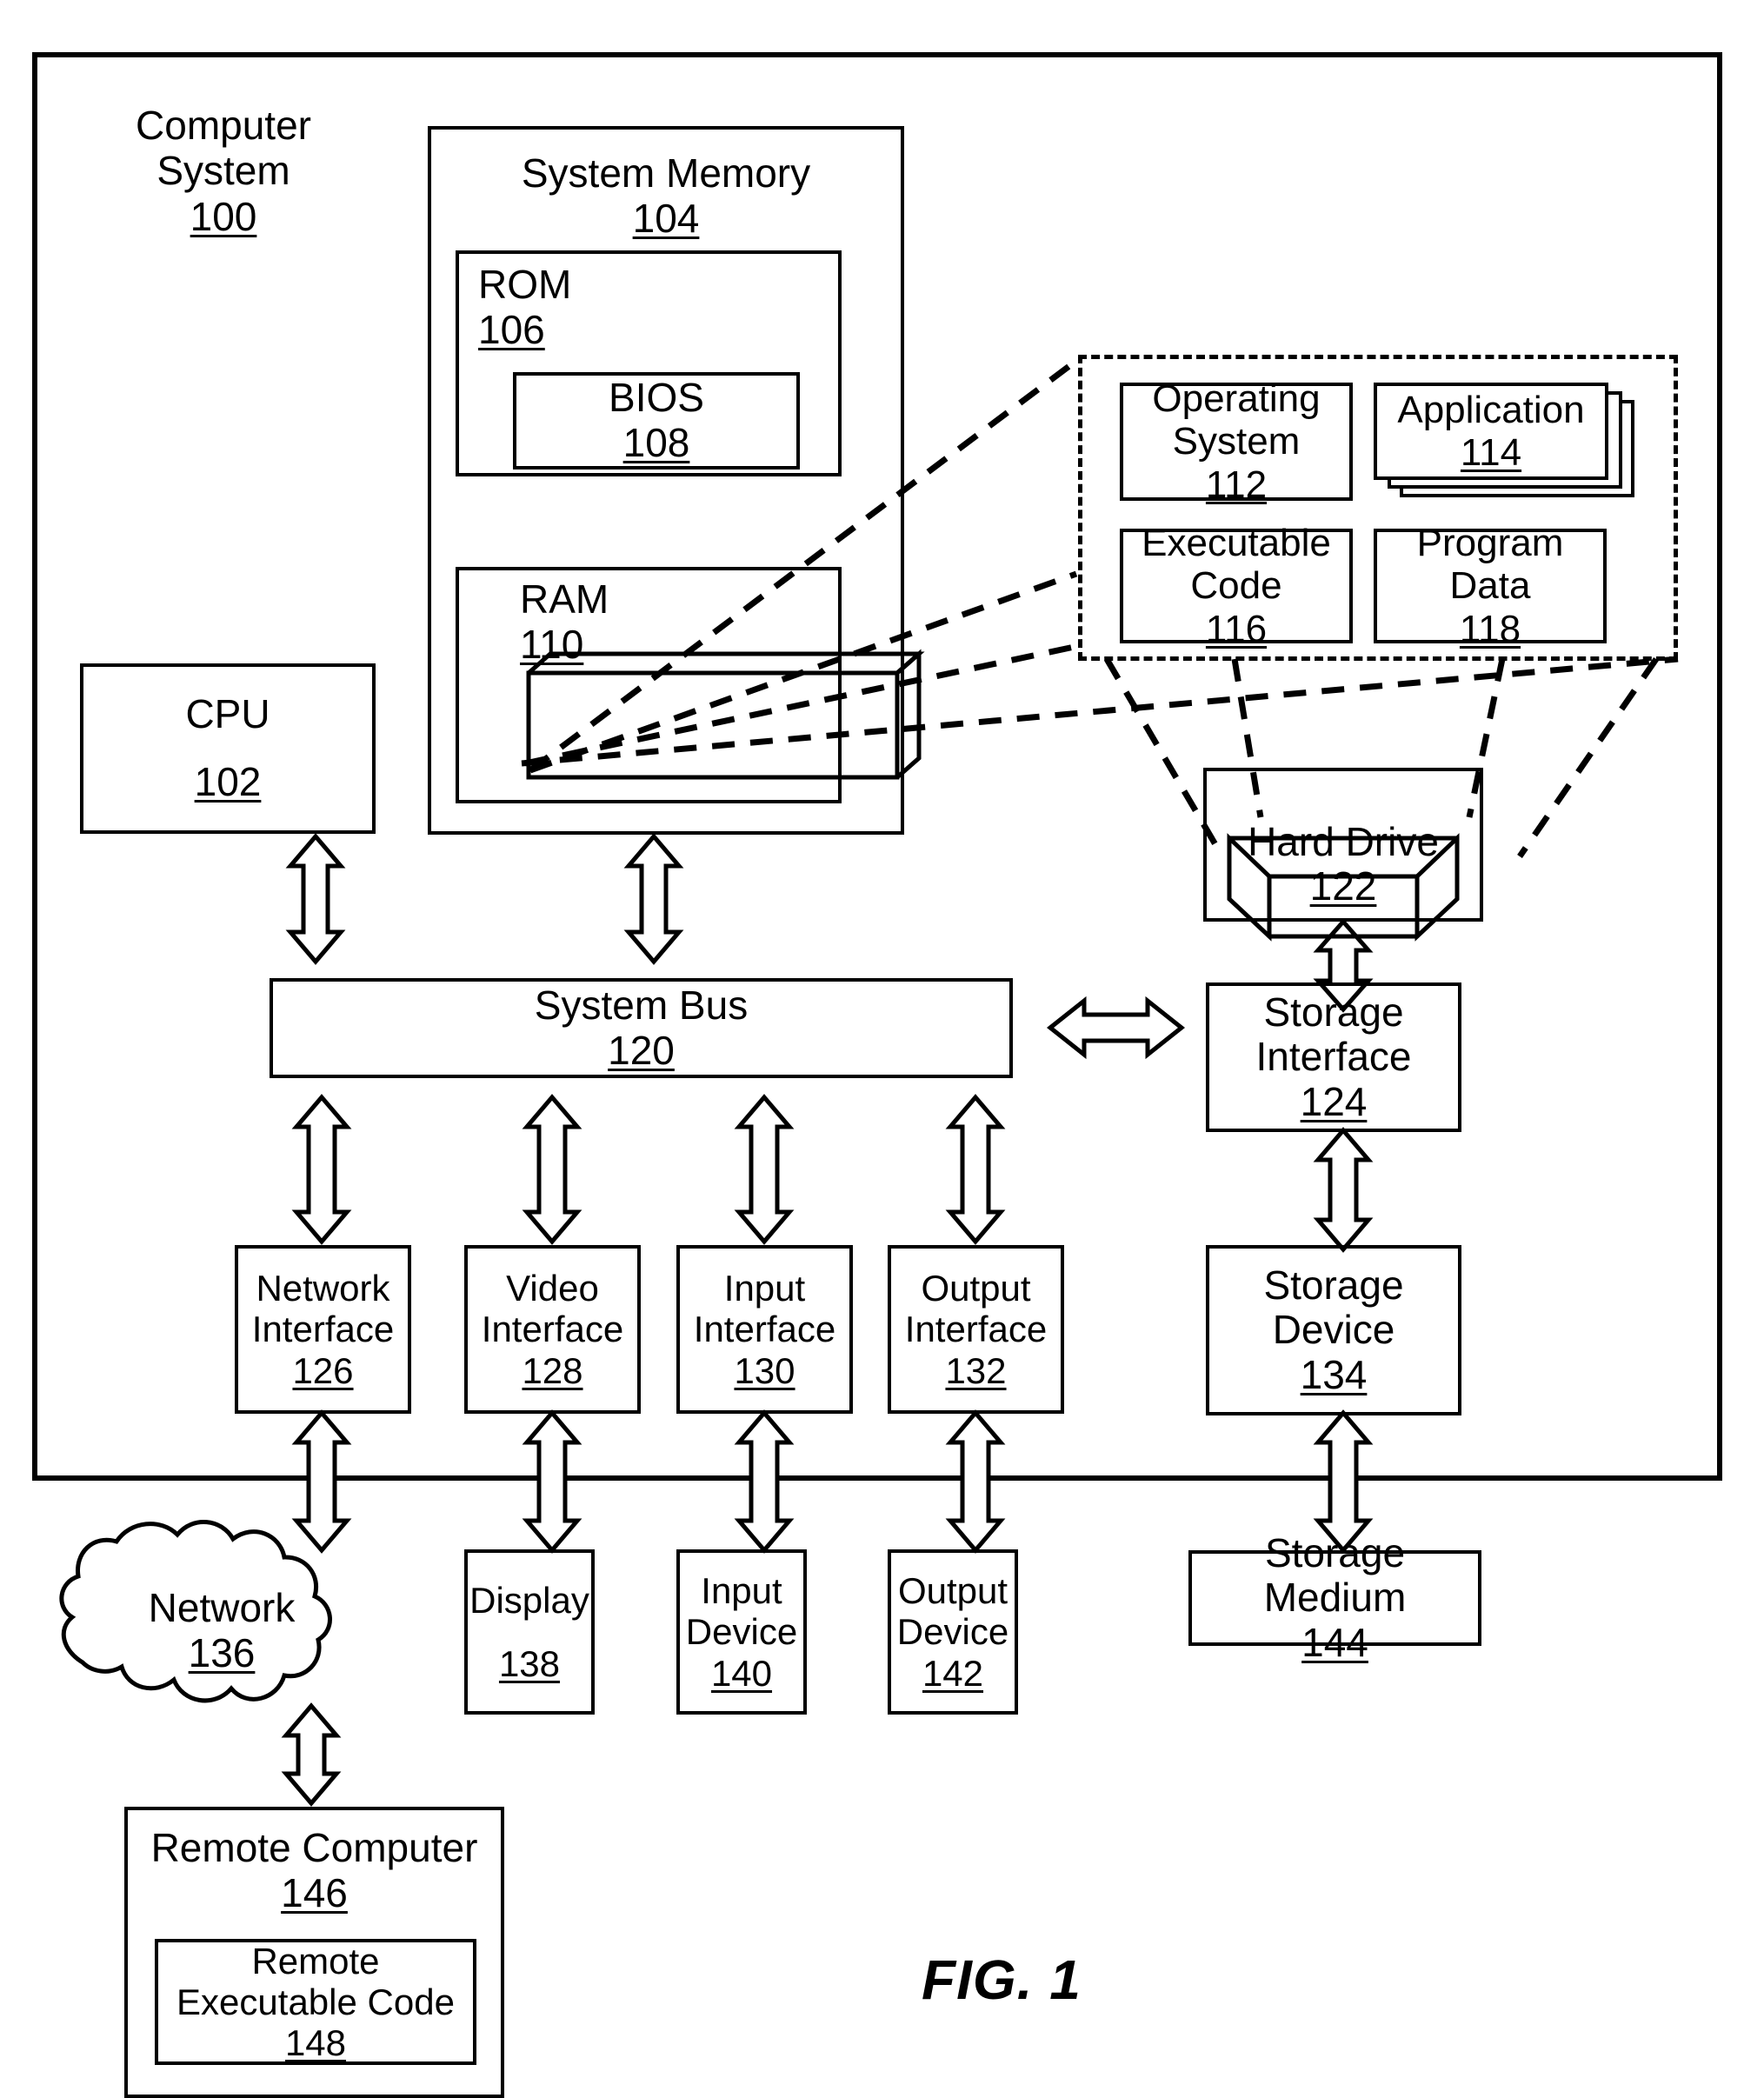 The image size is (1764, 2098). Describe the element at coordinates (656, 442) in the screenshot. I see `bios-number: 108` at that location.